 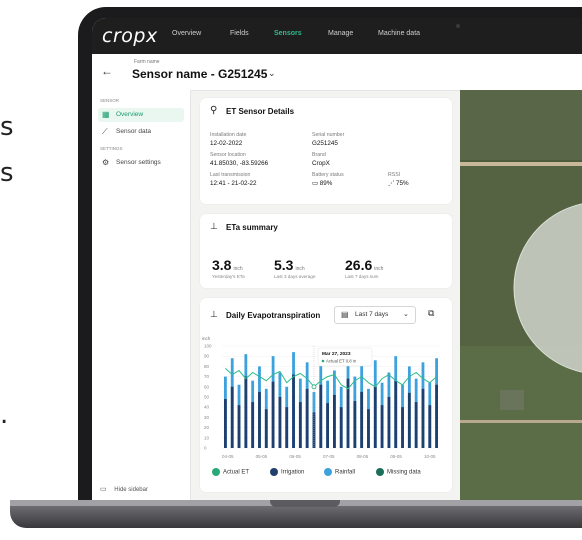 I want to click on legend-rainfall: Rainfall, so click(x=339, y=472).